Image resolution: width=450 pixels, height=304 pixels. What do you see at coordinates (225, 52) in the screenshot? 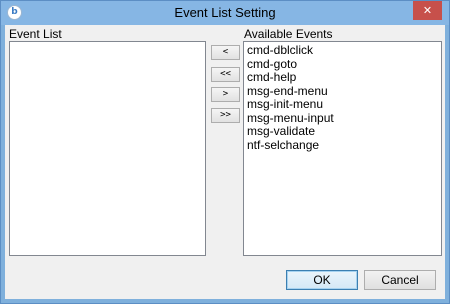
I see `add-event-button: <` at bounding box center [225, 52].